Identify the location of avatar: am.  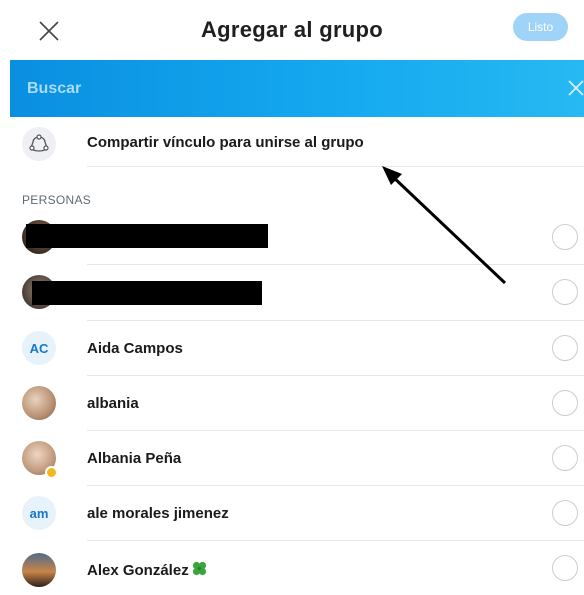
(39, 513).